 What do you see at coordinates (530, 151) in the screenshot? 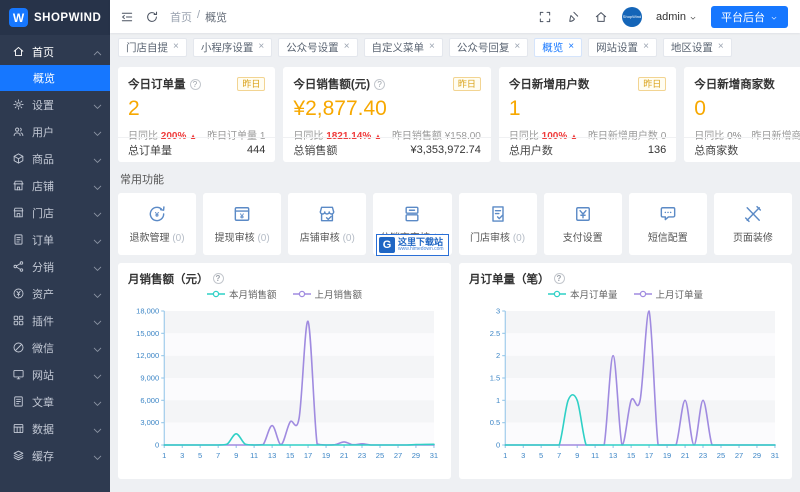
I see `total-label: 总用户数` at bounding box center [530, 151].